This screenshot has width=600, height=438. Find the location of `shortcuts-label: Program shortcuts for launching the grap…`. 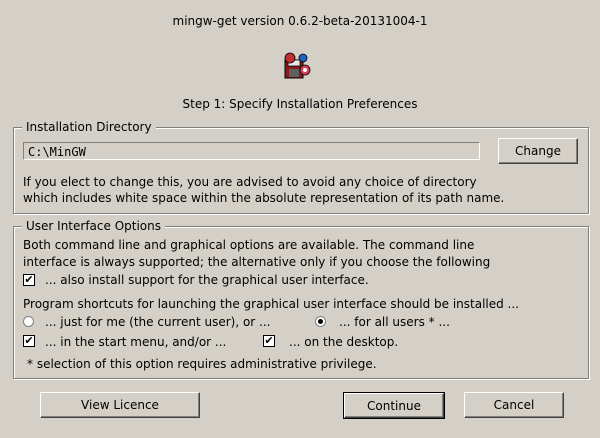

shortcuts-label: Program shortcuts for launching the grap… is located at coordinates (271, 304).